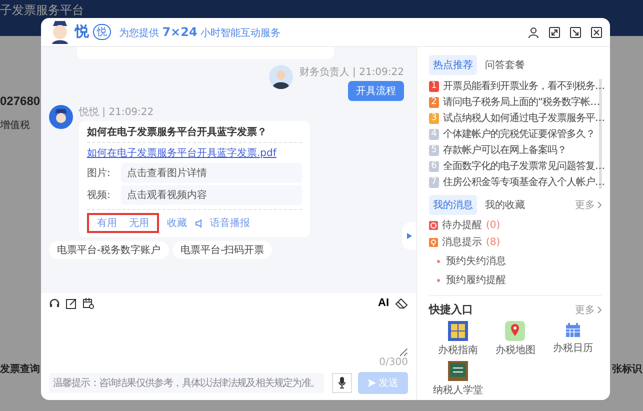  I want to click on microphone-icon, so click(342, 383).